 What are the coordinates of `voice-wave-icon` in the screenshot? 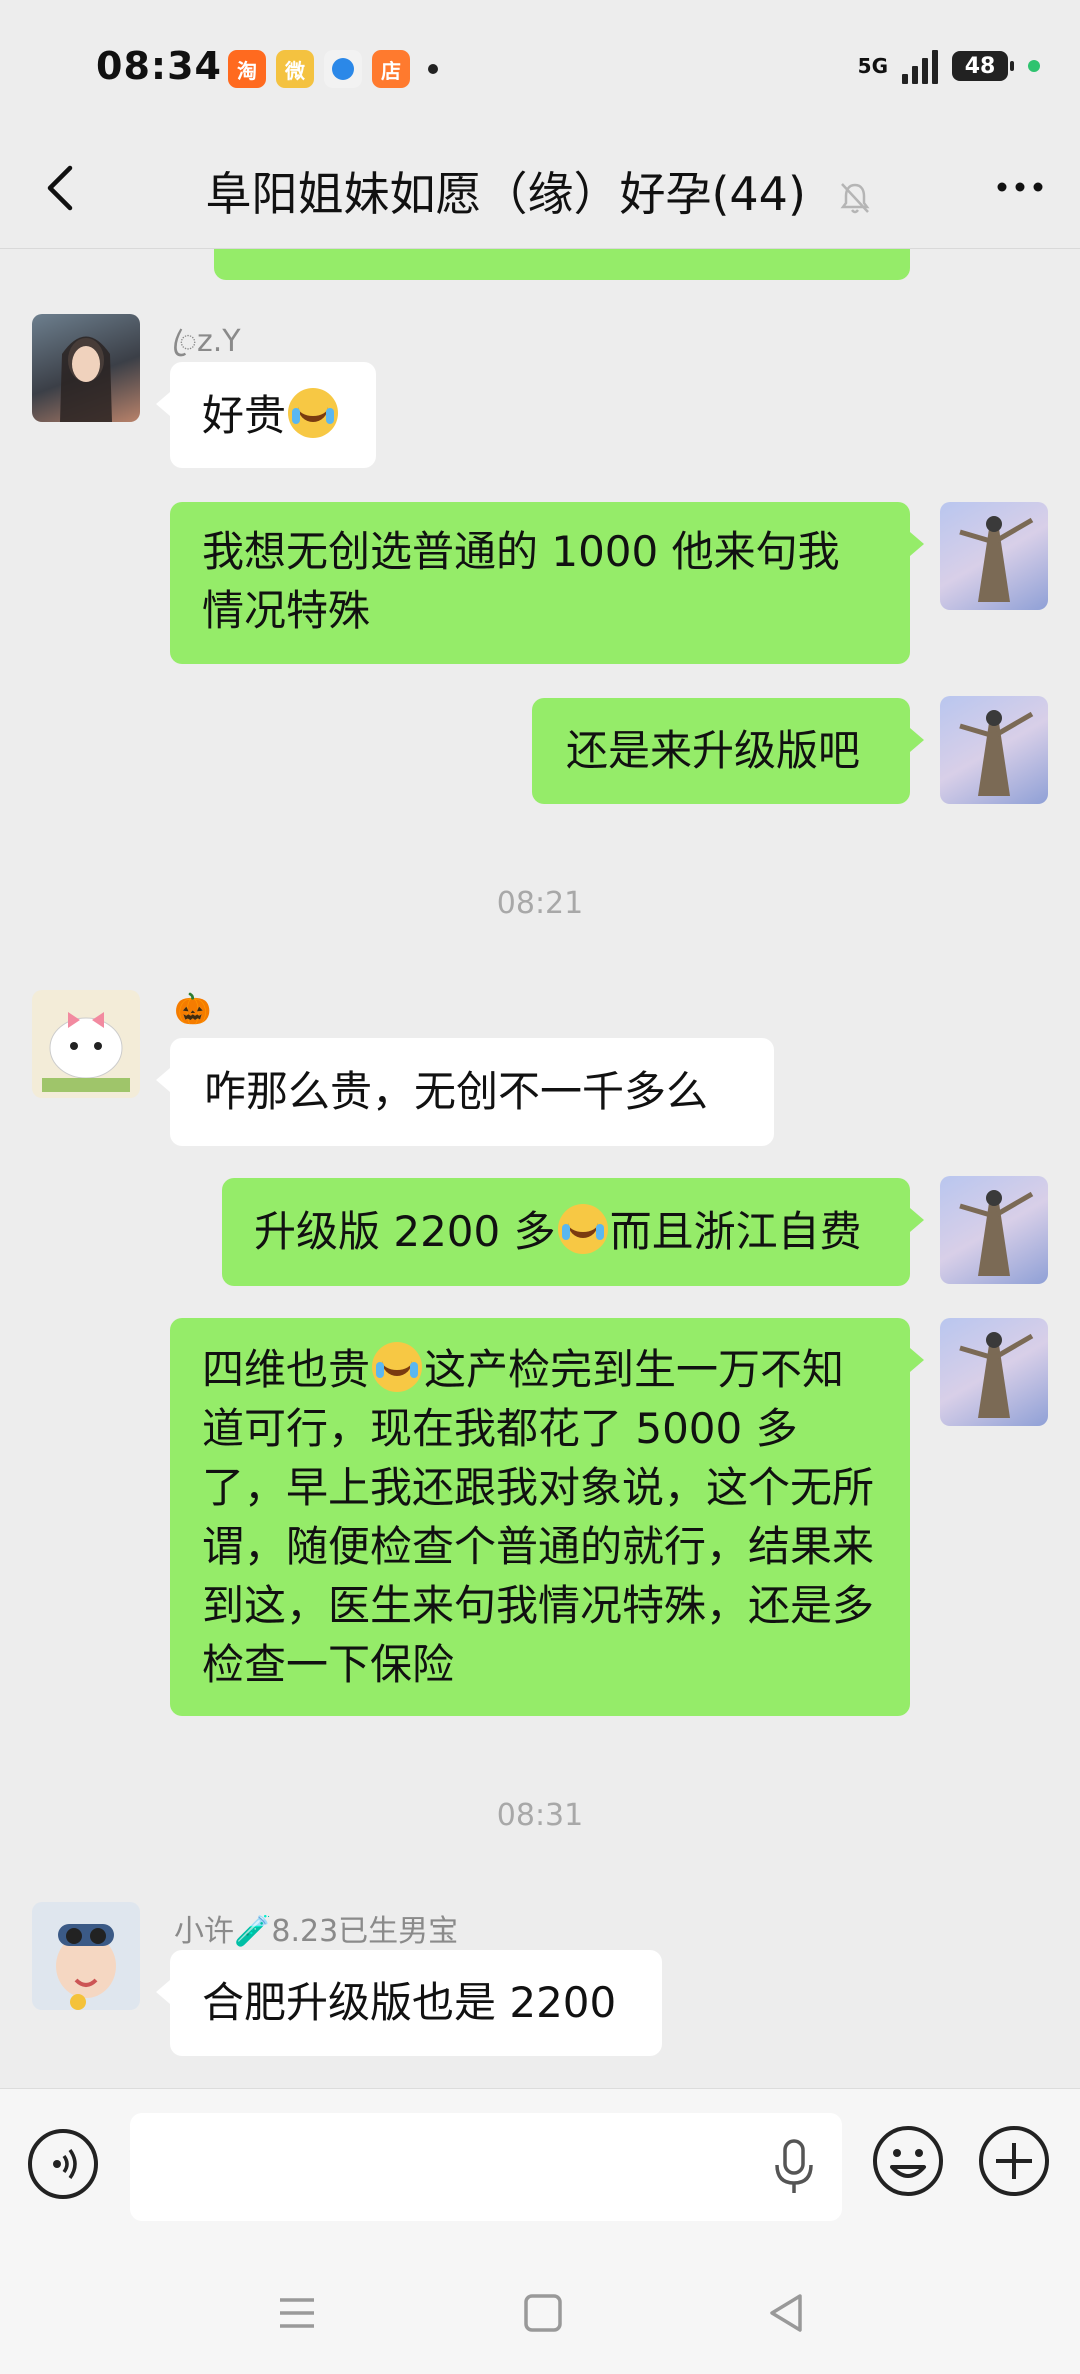 It's located at (65, 2164).